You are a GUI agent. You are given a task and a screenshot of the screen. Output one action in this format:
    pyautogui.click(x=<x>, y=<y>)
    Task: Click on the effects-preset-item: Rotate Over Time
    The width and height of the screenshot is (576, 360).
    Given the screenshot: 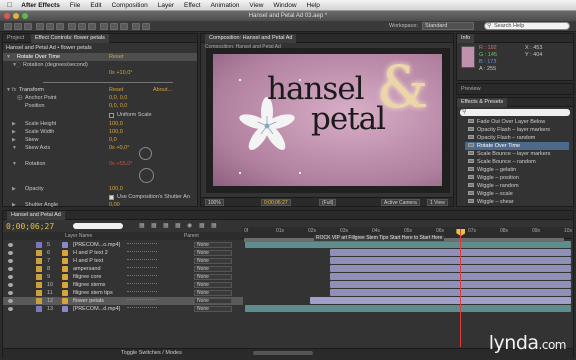 What is the action you would take?
    pyautogui.click(x=517, y=146)
    